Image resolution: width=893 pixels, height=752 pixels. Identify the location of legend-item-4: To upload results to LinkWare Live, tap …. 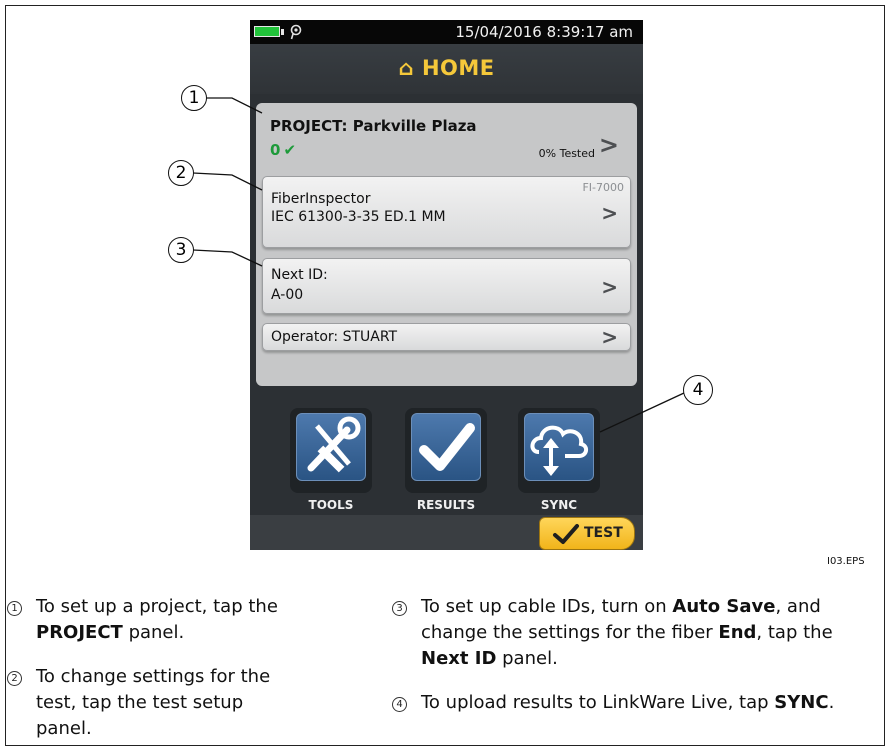
(628, 702).